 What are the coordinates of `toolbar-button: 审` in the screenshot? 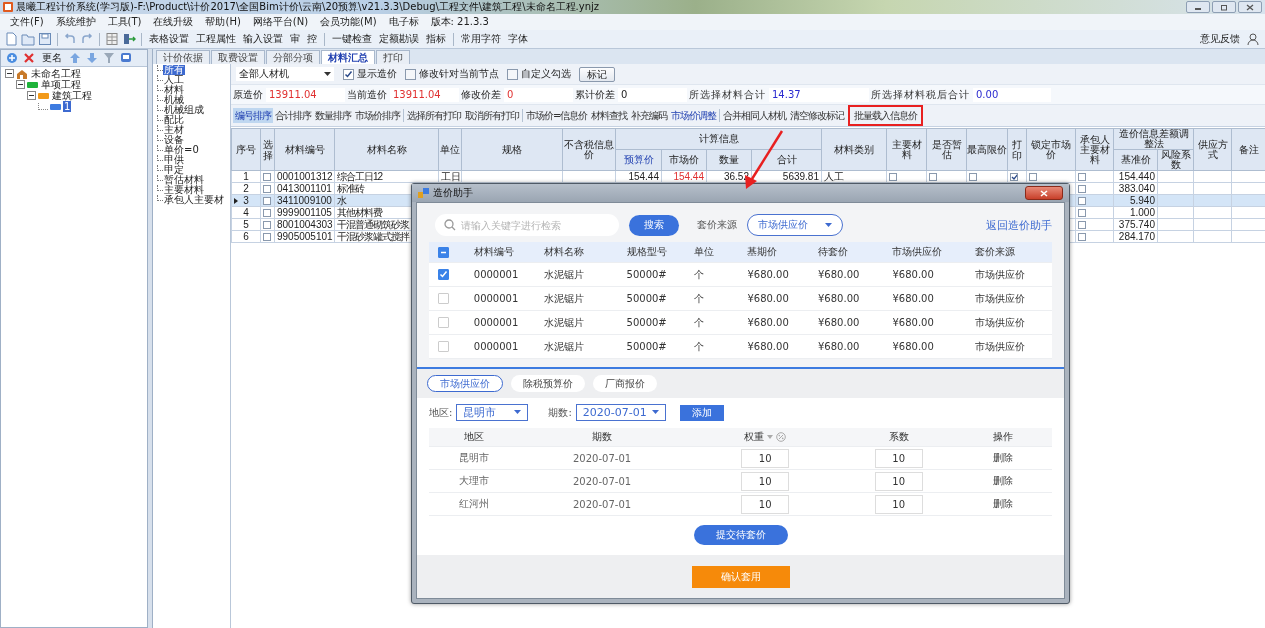 It's located at (295, 39).